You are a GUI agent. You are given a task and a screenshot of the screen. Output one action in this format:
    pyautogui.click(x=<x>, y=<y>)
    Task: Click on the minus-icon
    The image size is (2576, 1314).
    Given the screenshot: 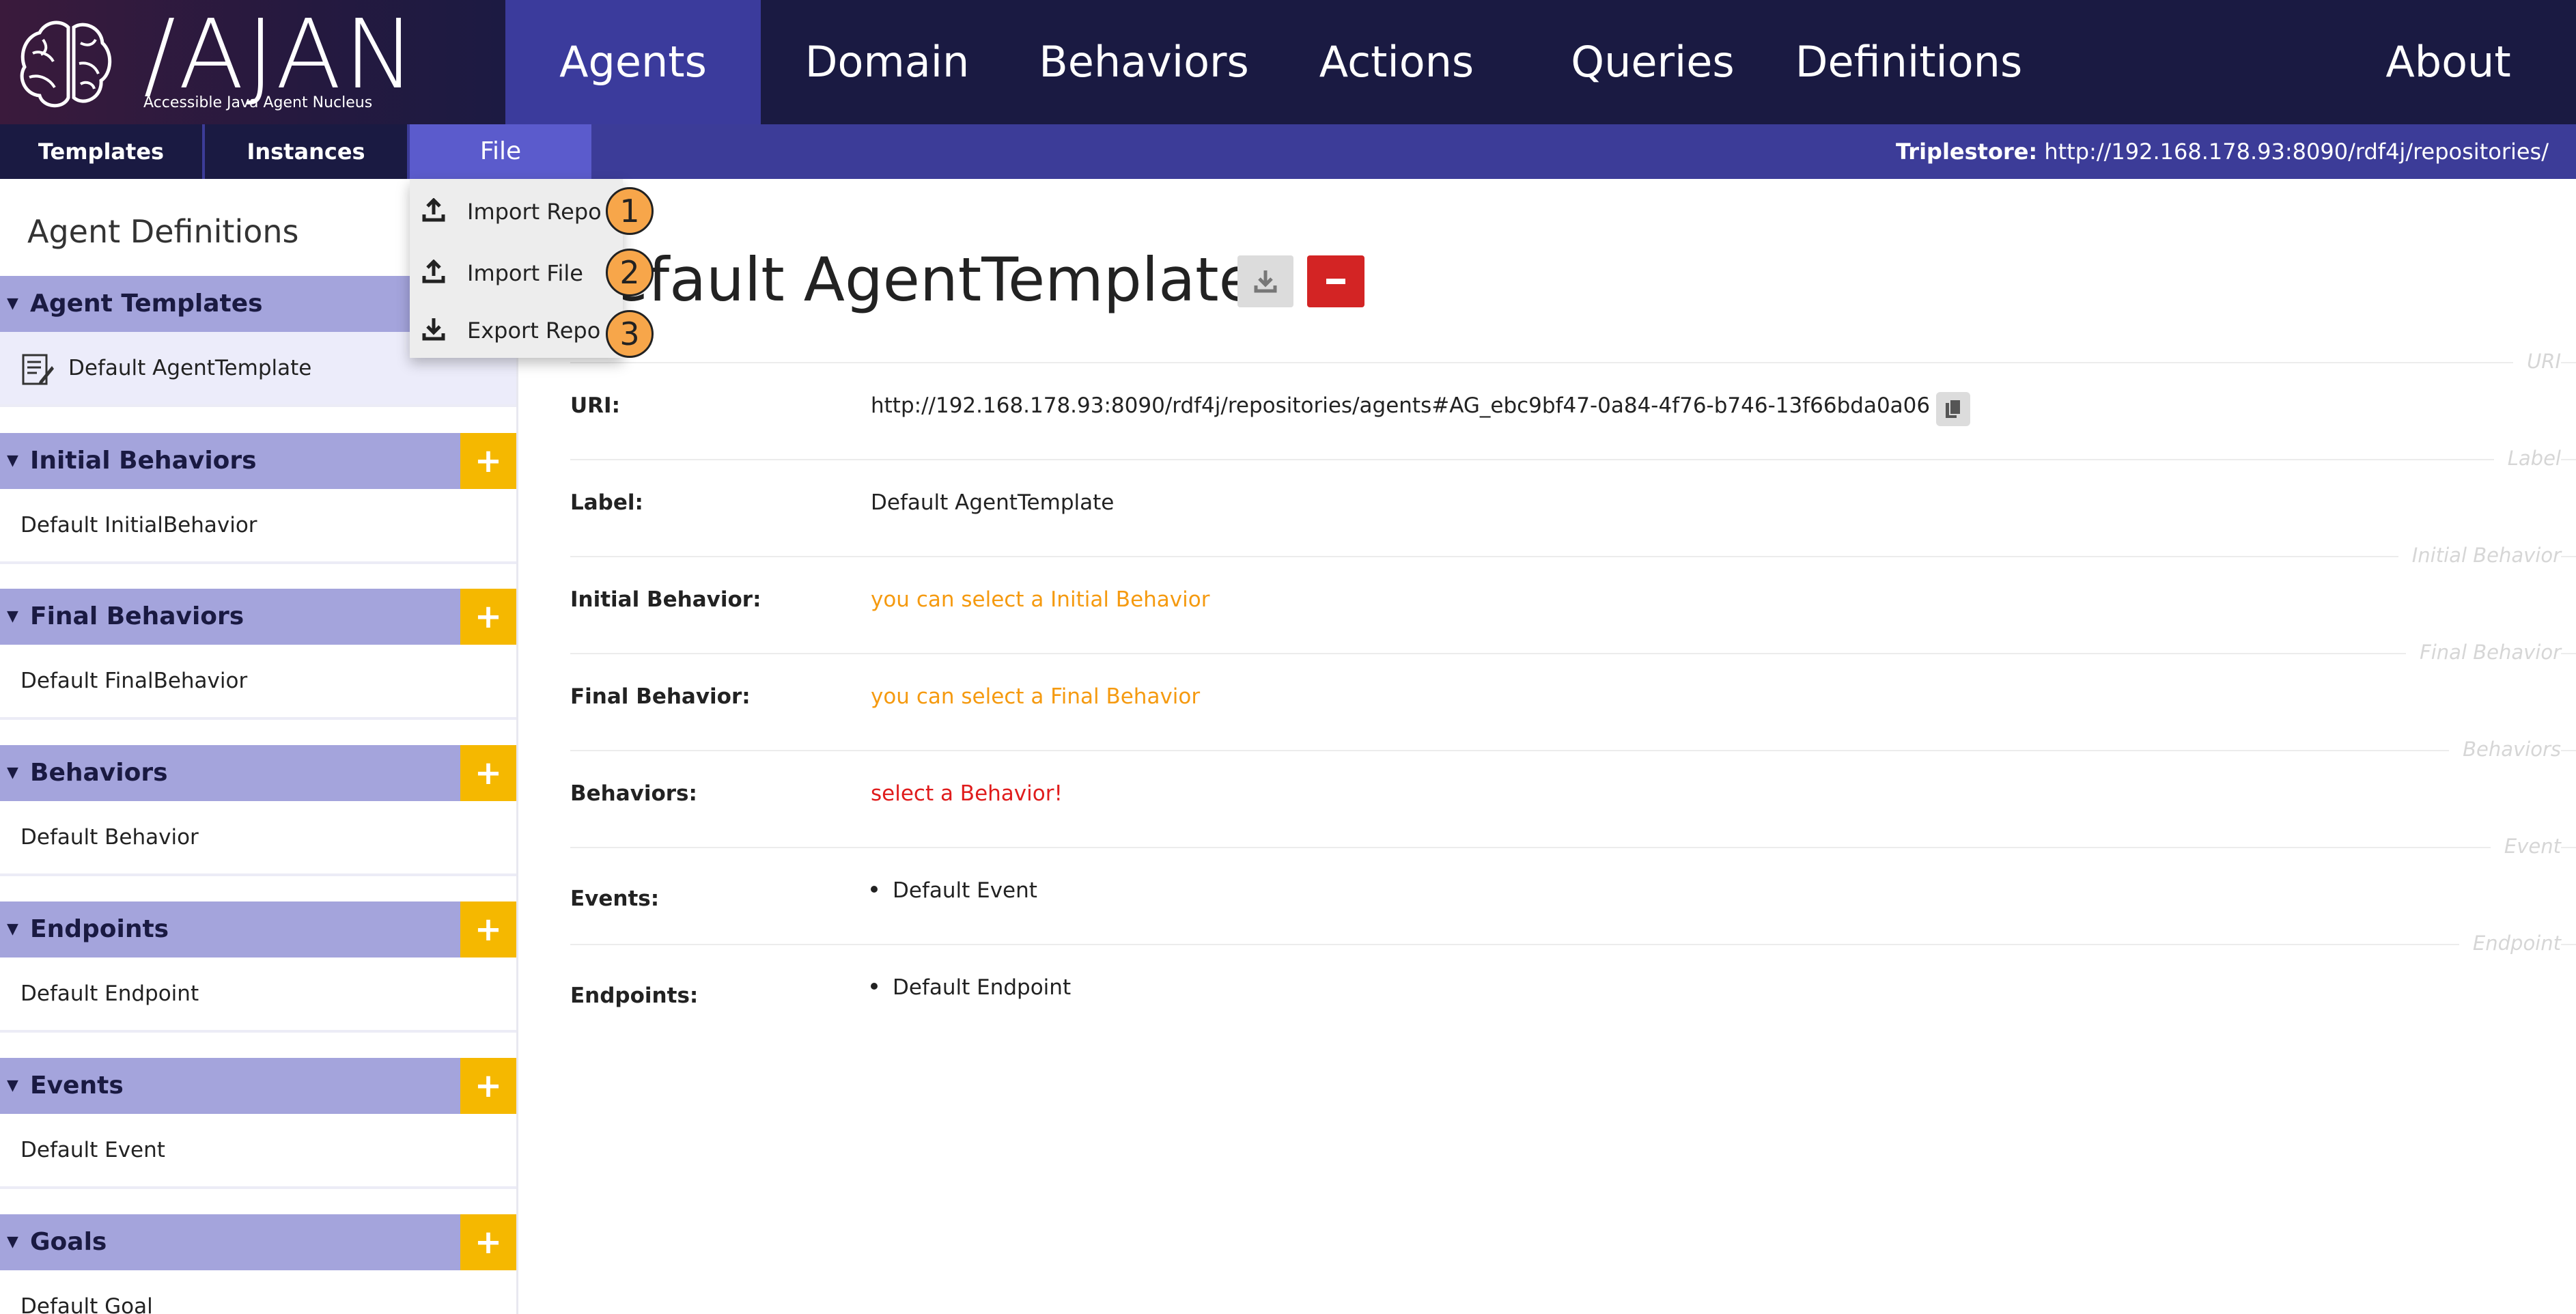 What is the action you would take?
    pyautogui.click(x=1335, y=282)
    